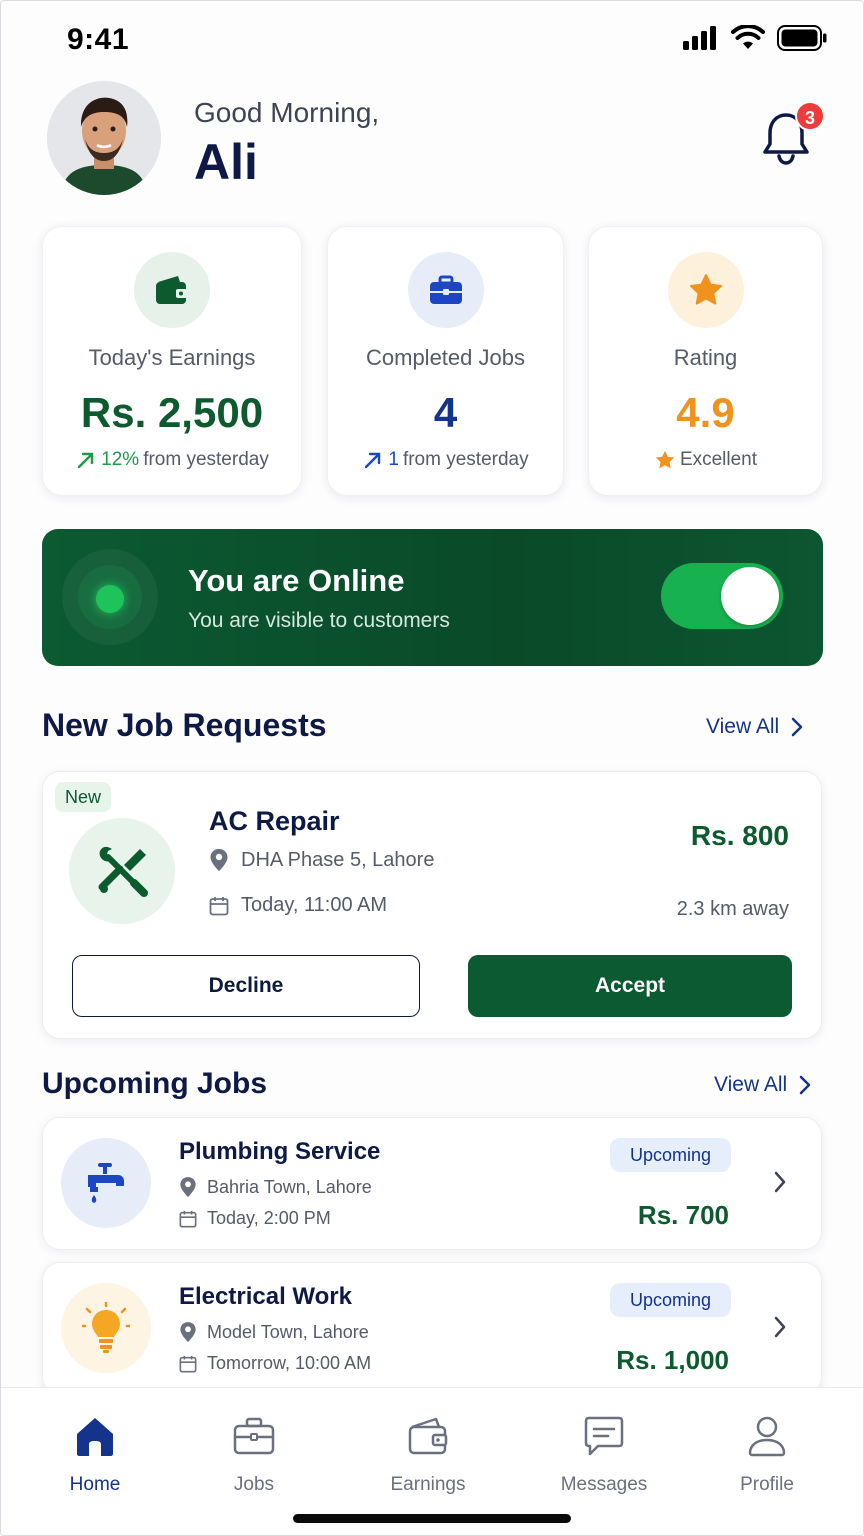 The width and height of the screenshot is (864, 1536). Describe the element at coordinates (739, 835) in the screenshot. I see `job-price: Rs. 800` at that location.